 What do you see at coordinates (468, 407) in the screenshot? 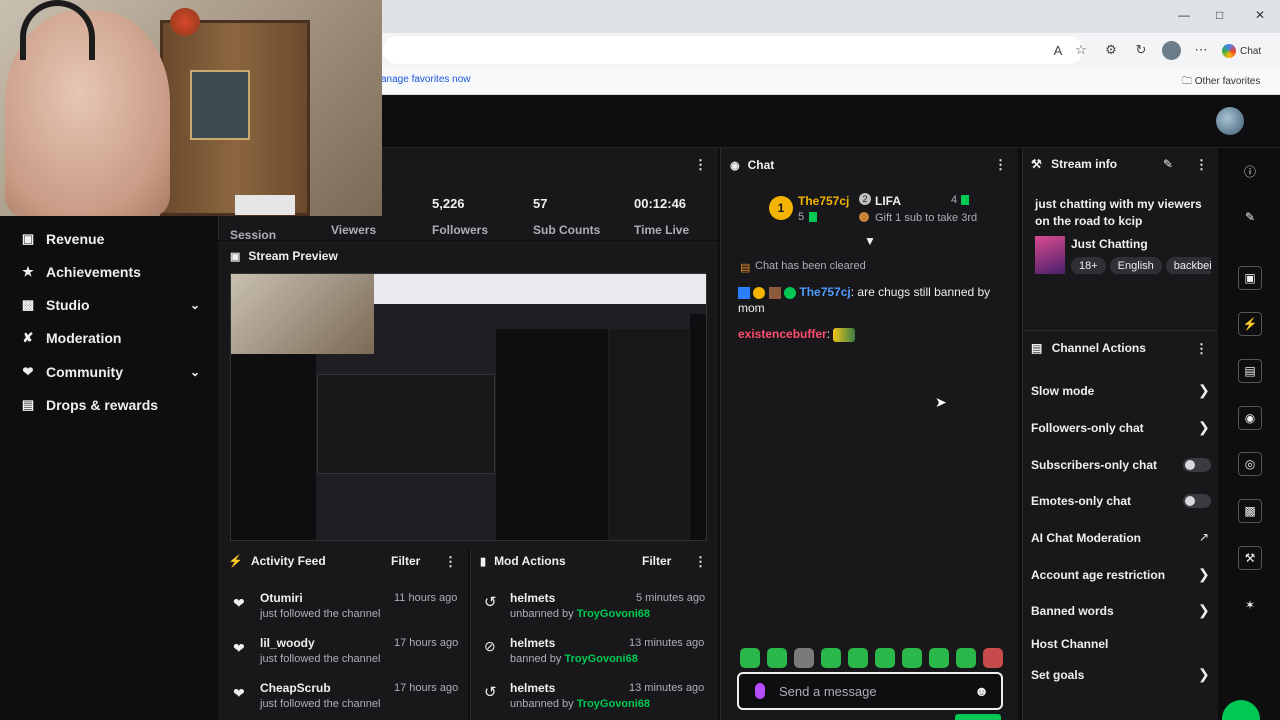
I see `stream-preview-video` at bounding box center [468, 407].